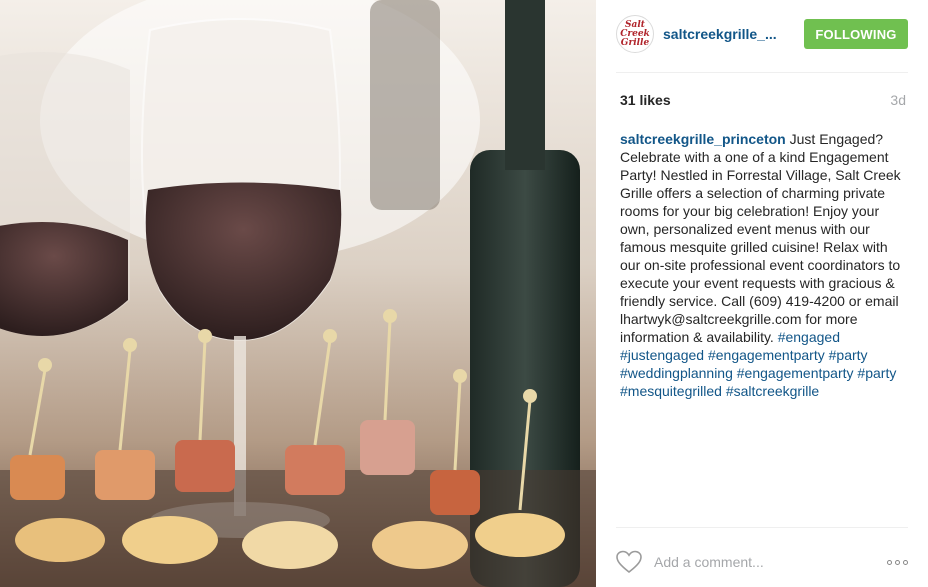 The width and height of the screenshot is (928, 587). What do you see at coordinates (856, 34) in the screenshot?
I see `following-button: FOLLOWING` at bounding box center [856, 34].